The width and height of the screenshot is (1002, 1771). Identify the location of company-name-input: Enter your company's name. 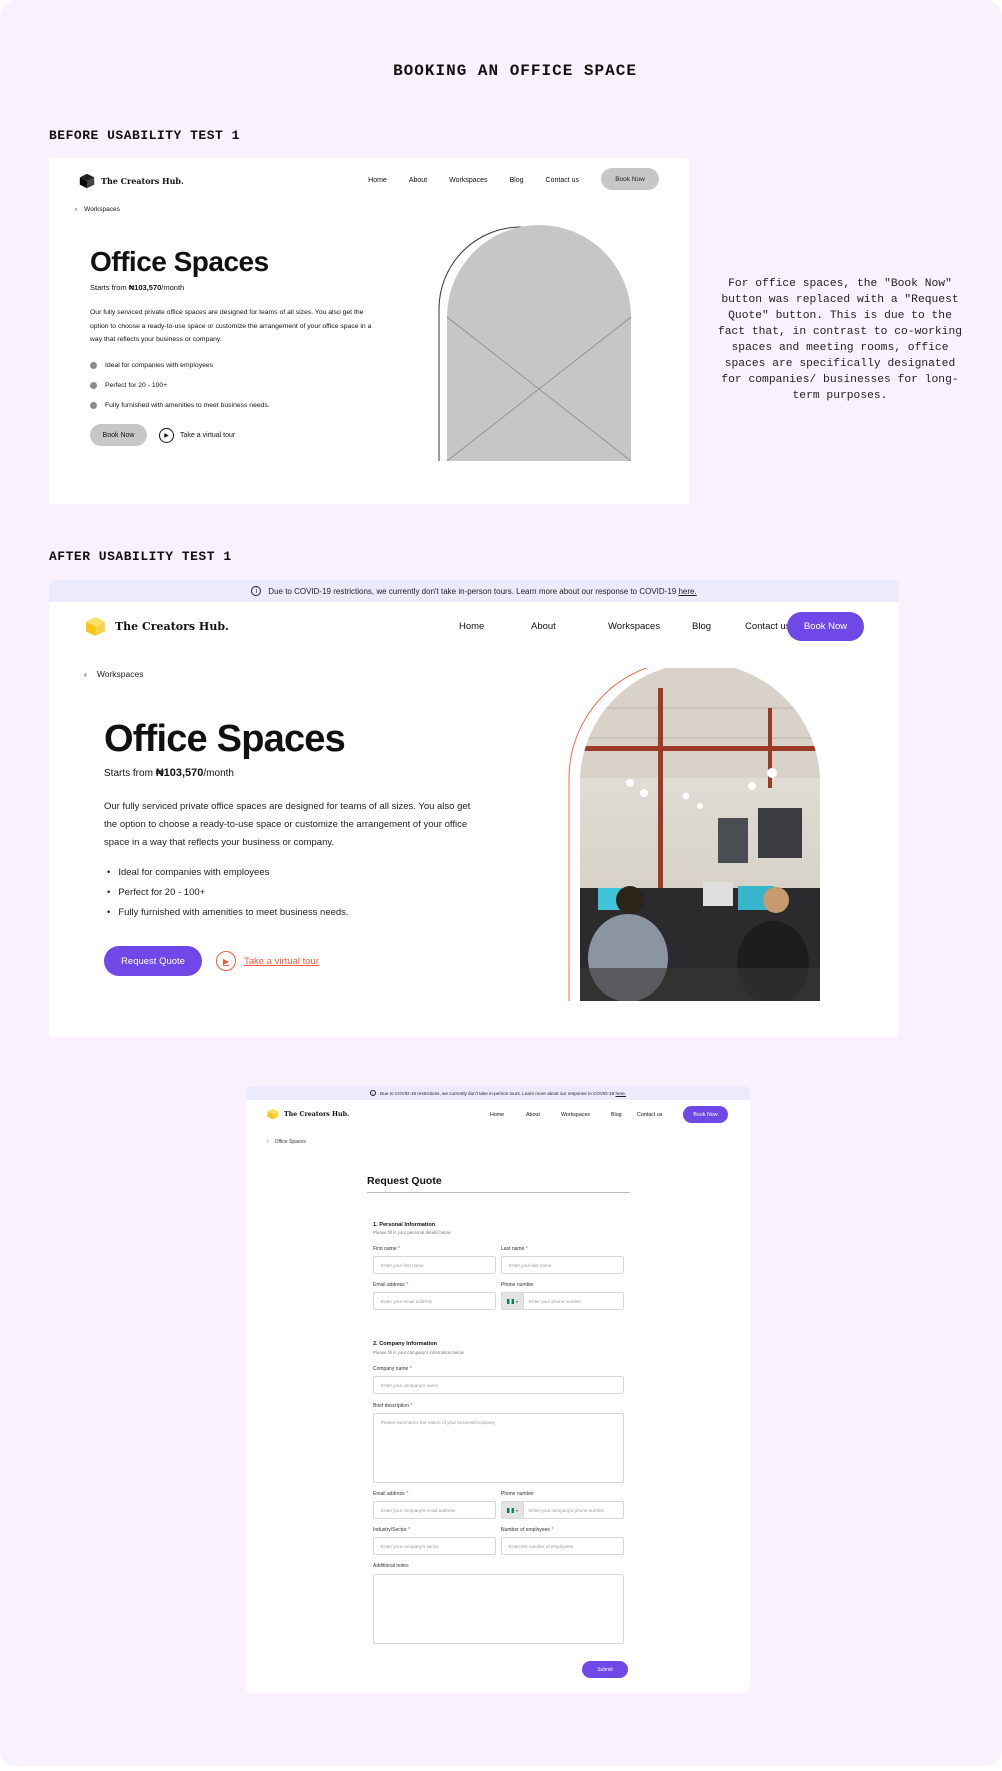
(498, 1385).